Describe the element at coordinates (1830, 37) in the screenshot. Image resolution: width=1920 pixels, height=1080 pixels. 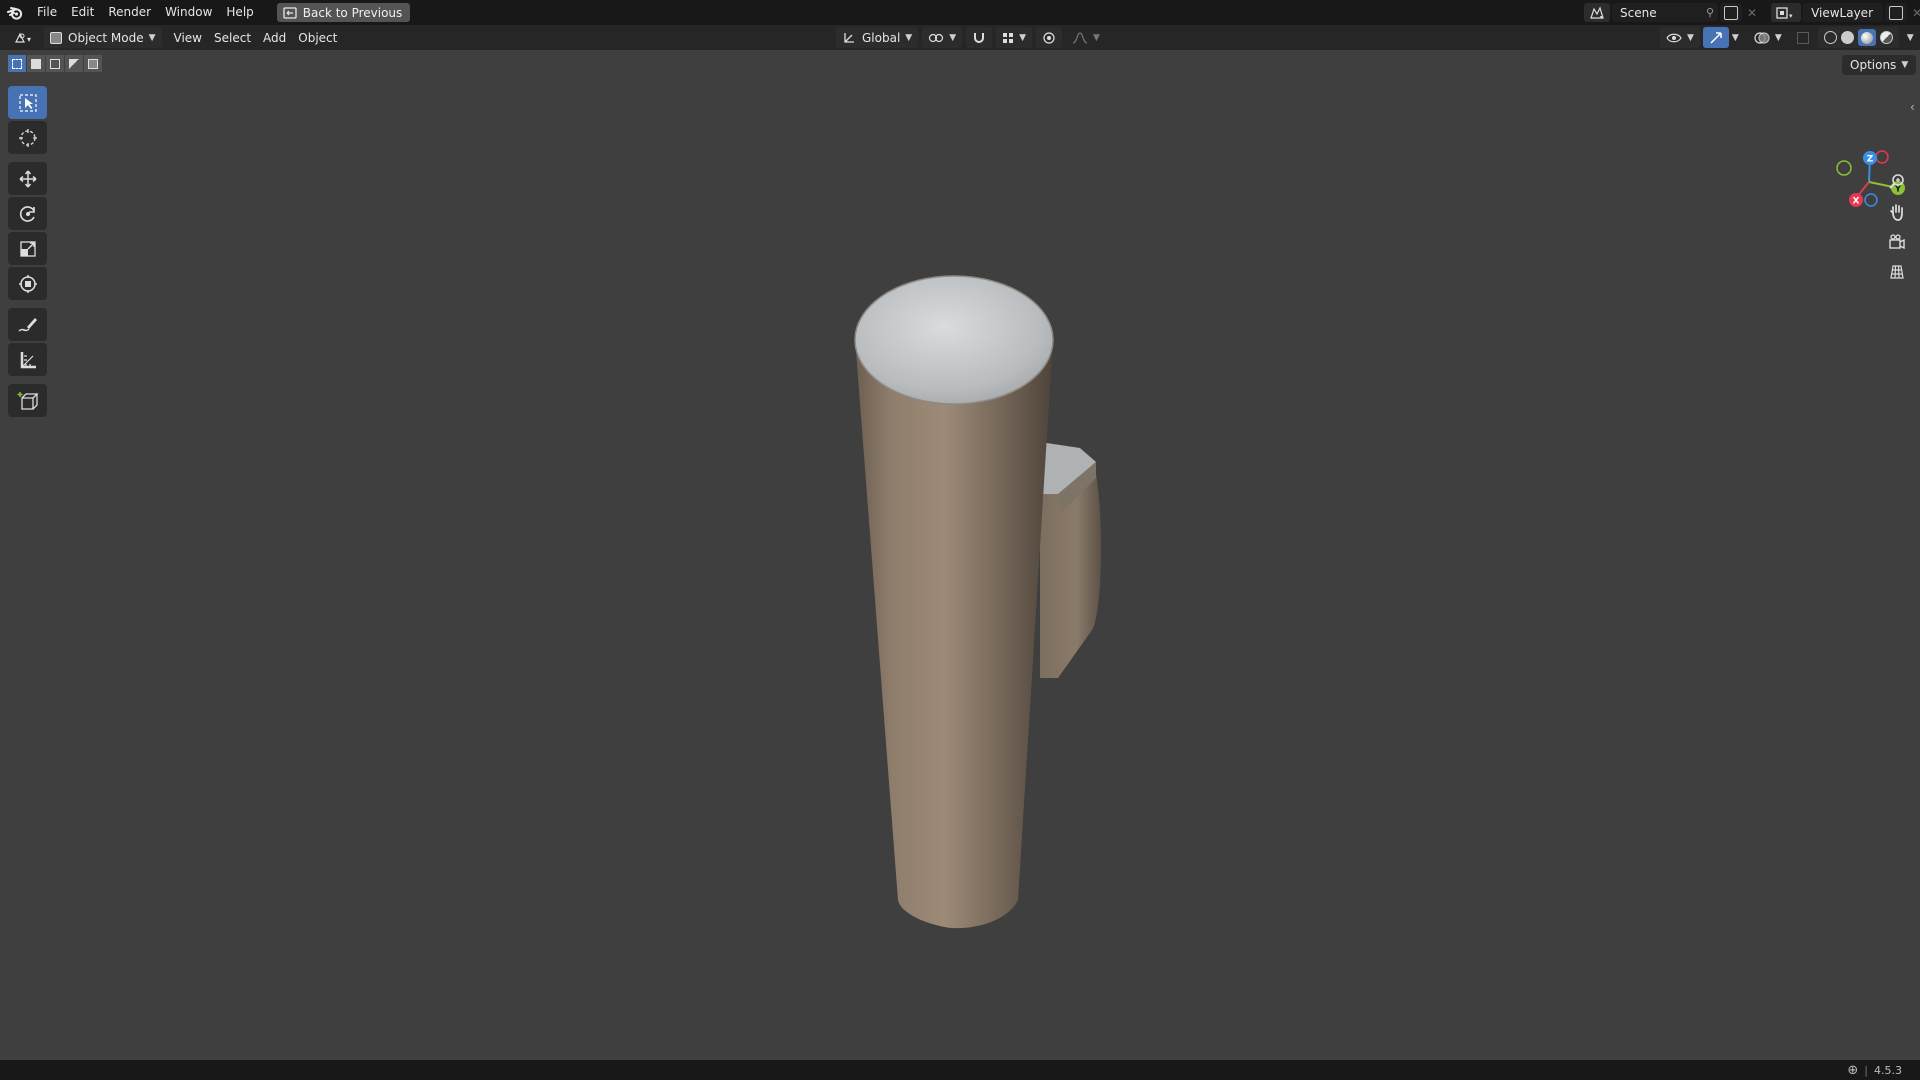
I see `wireframe-shading-icon` at that location.